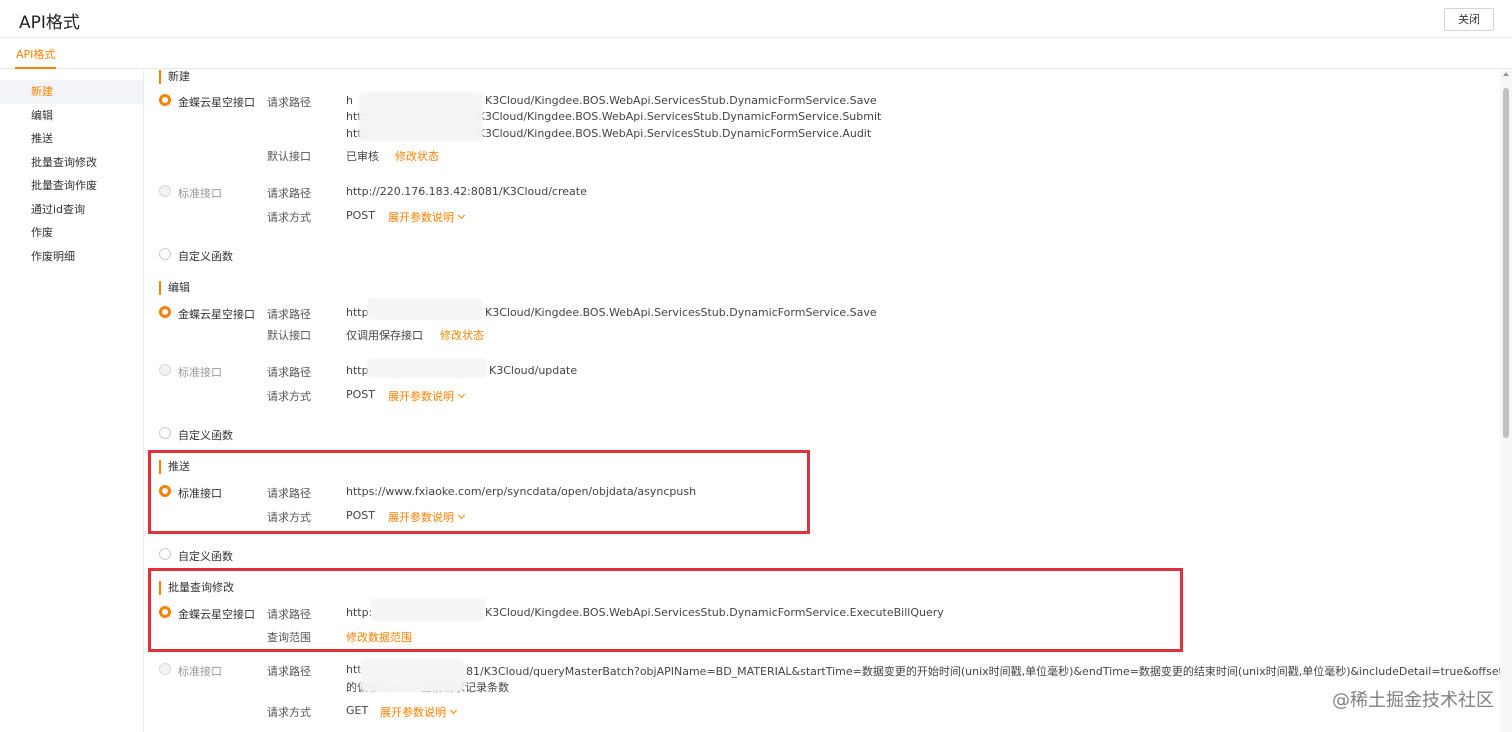  Describe the element at coordinates (200, 372) in the screenshot. I see `option-label-edit-standard: 标准接口` at that location.